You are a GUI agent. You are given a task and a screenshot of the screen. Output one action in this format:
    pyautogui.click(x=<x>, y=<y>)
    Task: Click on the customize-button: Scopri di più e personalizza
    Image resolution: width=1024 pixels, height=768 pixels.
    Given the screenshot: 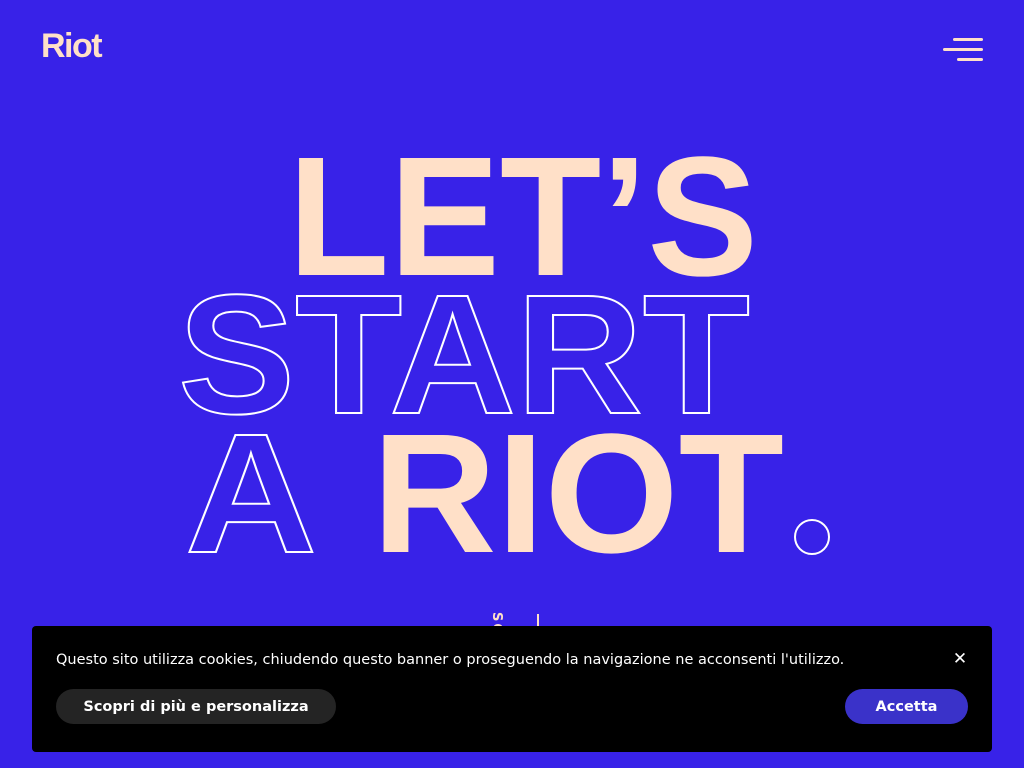 What is the action you would take?
    pyautogui.click(x=196, y=706)
    